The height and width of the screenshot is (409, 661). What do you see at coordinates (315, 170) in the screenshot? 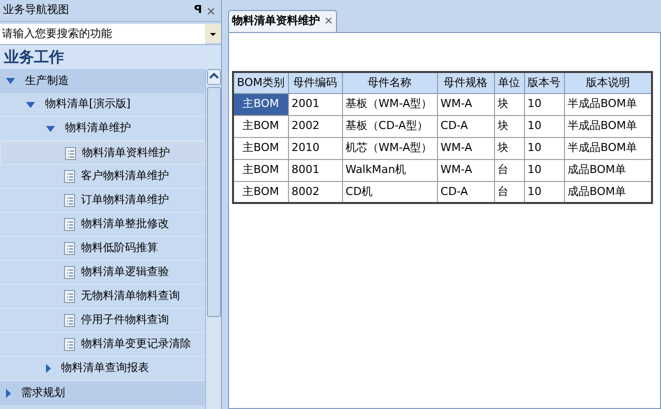
I see `table-cell: 8001` at bounding box center [315, 170].